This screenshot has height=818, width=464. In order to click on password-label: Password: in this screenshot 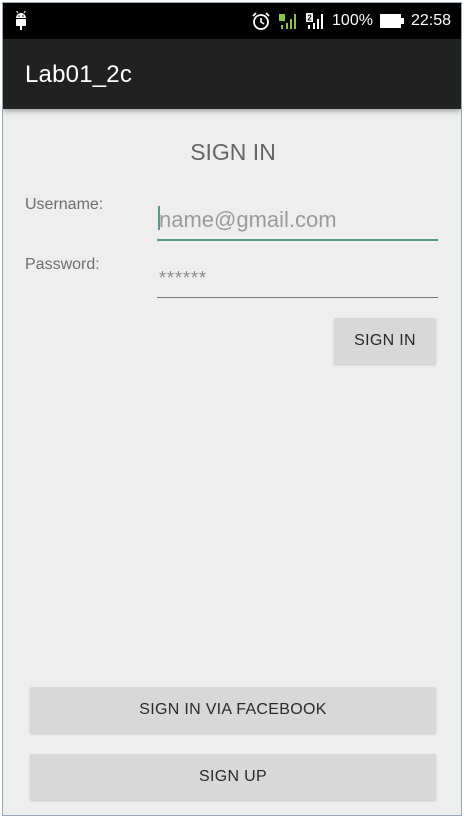, I will do `click(62, 264)`.